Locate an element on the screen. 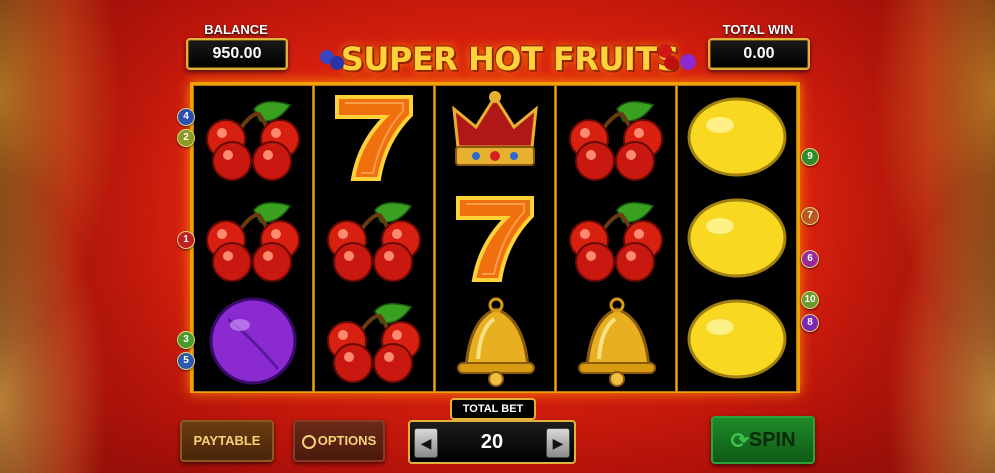 Image resolution: width=995 pixels, height=473 pixels. paytable-button: PAYTABLE is located at coordinates (227, 441).